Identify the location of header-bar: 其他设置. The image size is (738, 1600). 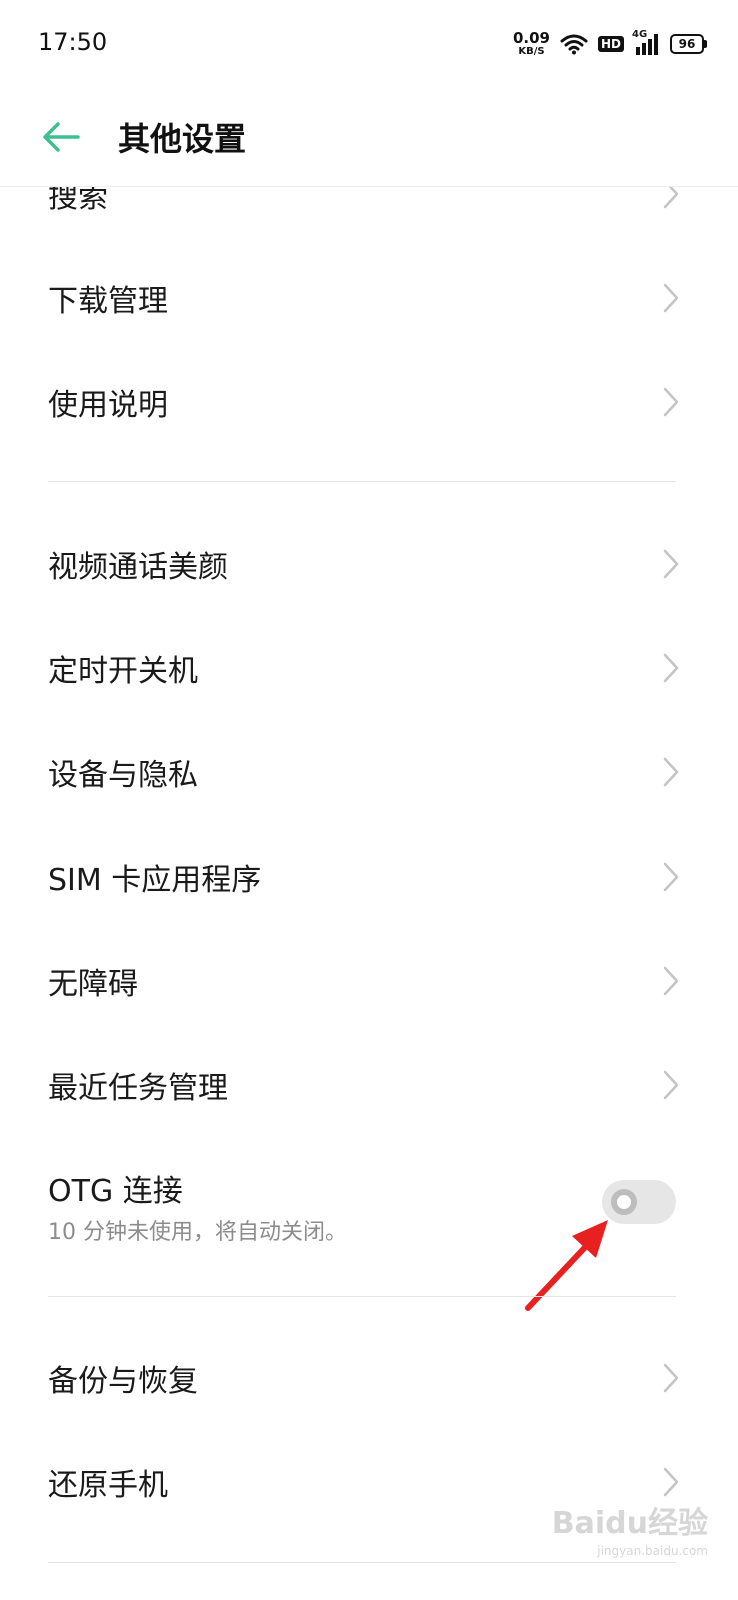
(369, 138).